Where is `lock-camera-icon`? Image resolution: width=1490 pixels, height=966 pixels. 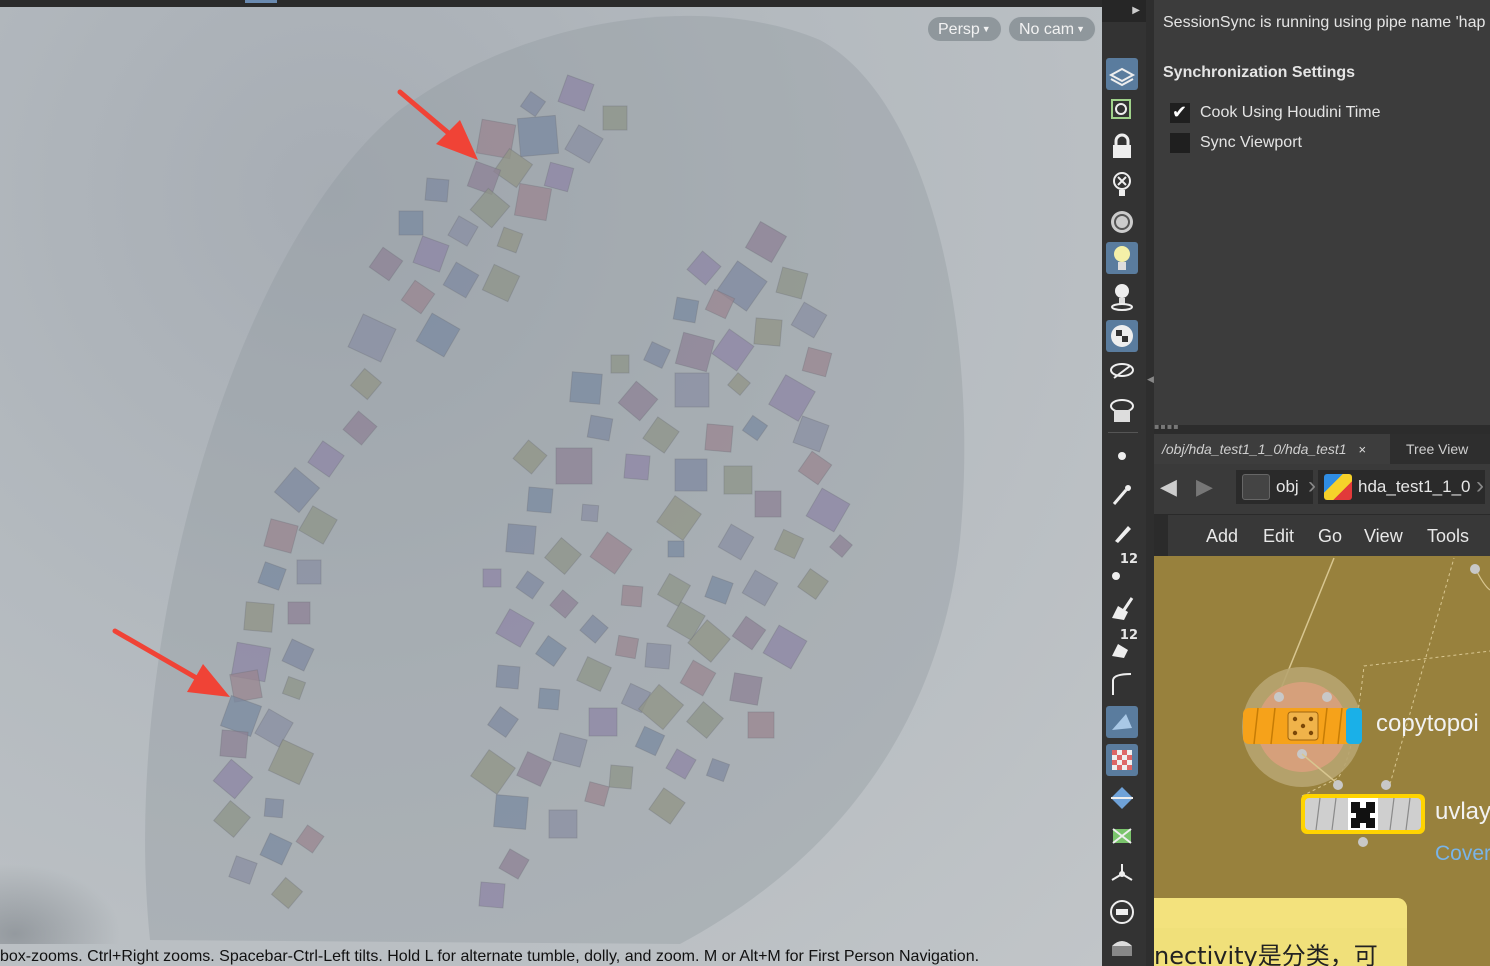 lock-camera-icon is located at coordinates (1122, 146).